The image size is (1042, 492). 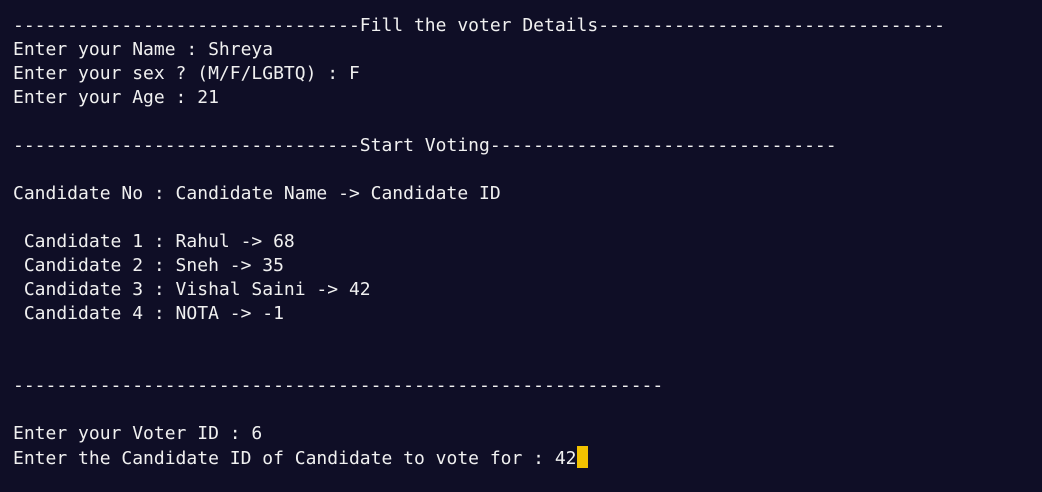 What do you see at coordinates (154, 241) in the screenshot?
I see `candidate-1-line: Candidate 1 : Rahul -> 68` at bounding box center [154, 241].